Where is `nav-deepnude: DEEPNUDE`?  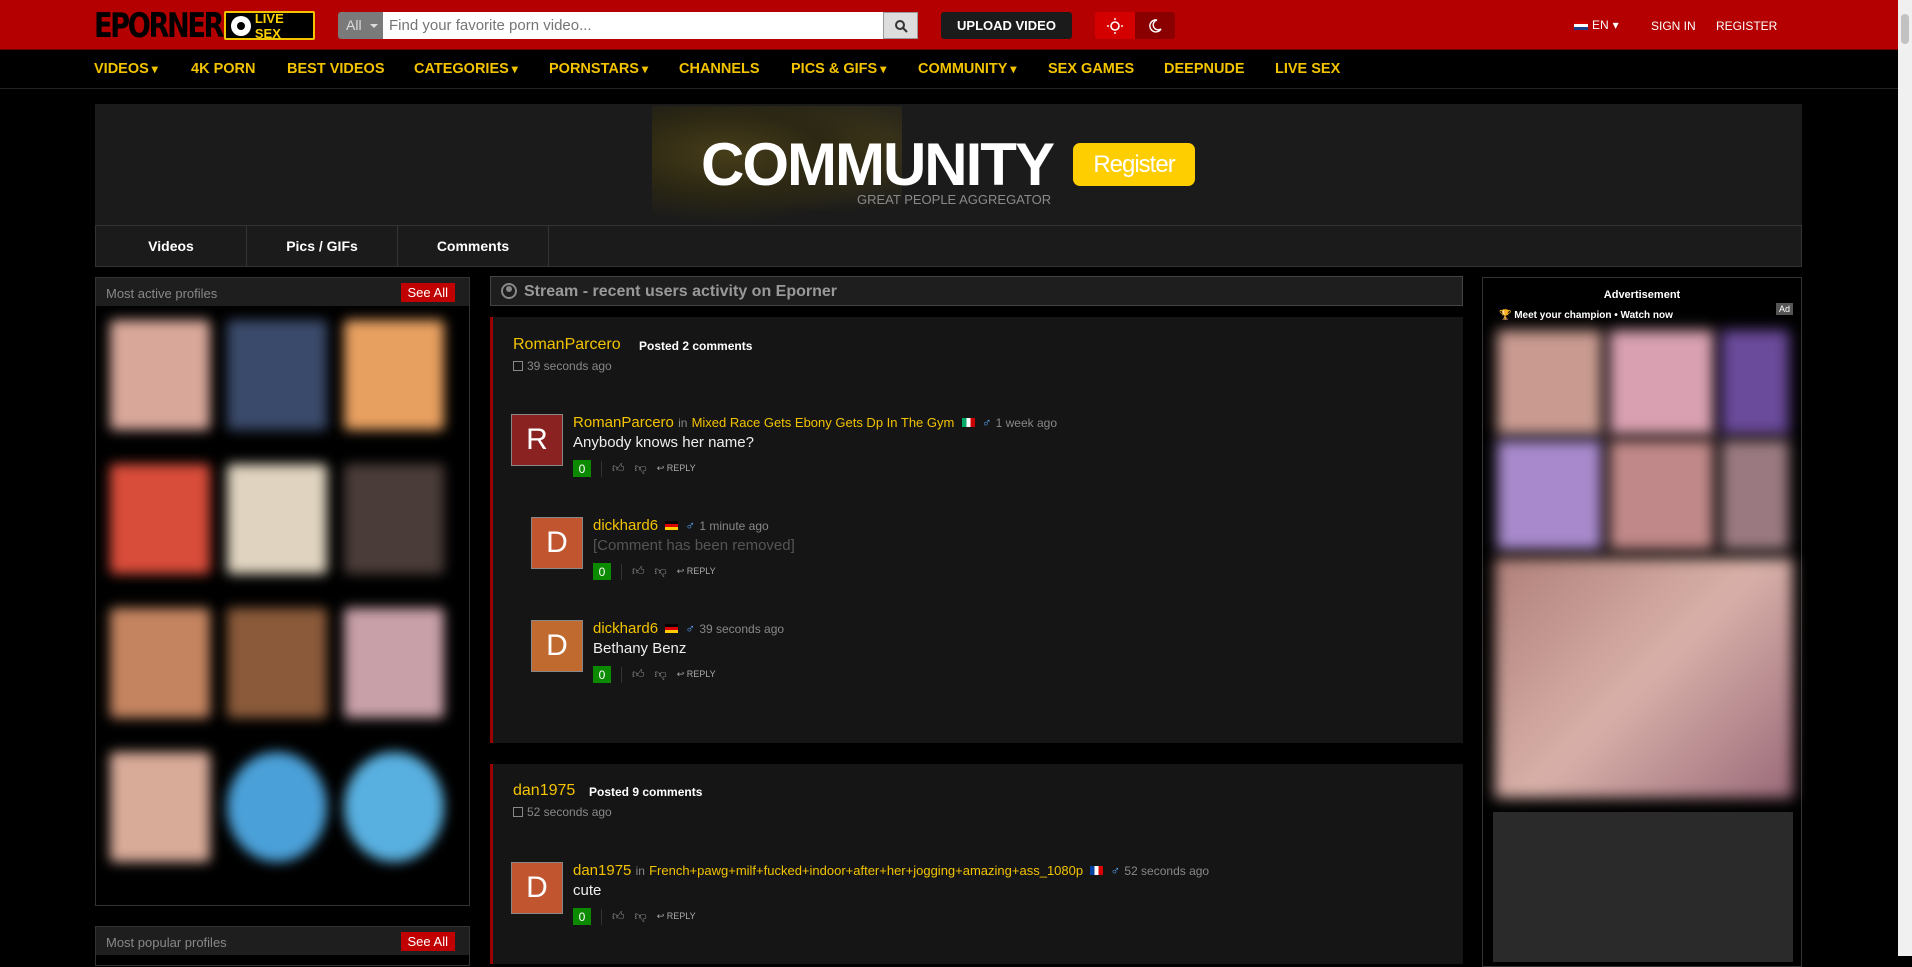
nav-deepnude: DEEPNUDE is located at coordinates (1204, 69).